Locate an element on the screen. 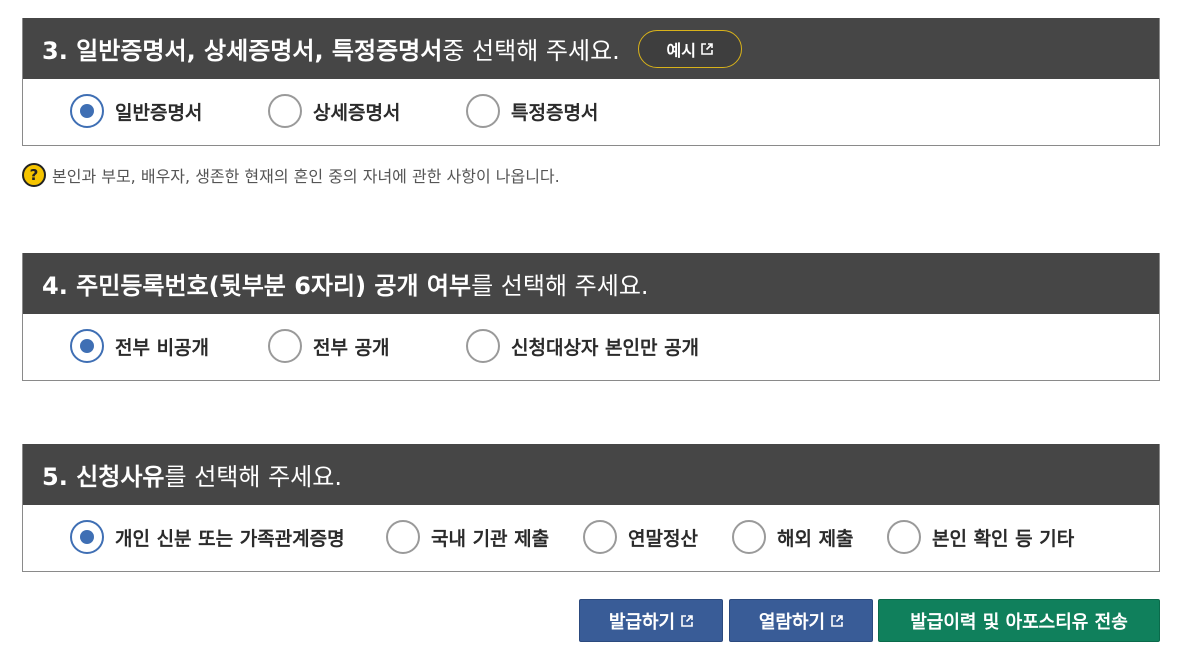  radio-option-label: 일반증명서 is located at coordinates (159, 112).